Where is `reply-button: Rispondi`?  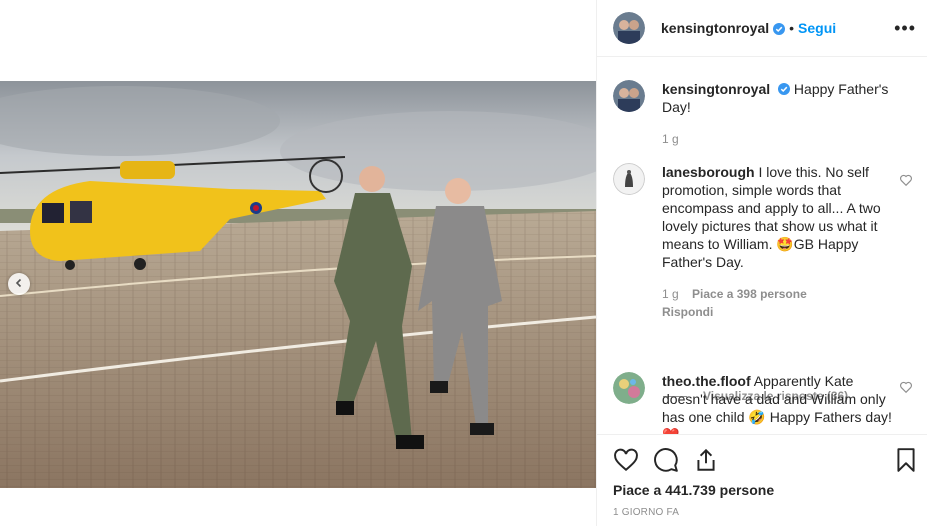
reply-button: Rispondi is located at coordinates (687, 312).